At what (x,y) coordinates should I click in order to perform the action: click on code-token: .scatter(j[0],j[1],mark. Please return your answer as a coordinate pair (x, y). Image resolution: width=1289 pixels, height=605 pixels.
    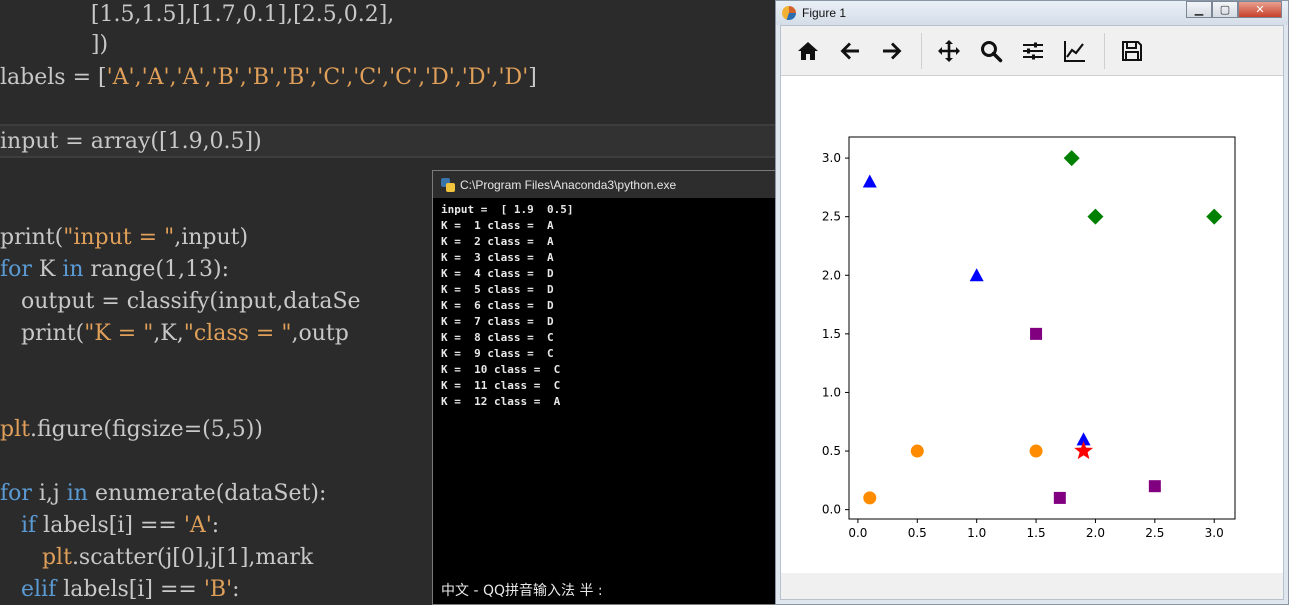
    Looking at the image, I should click on (192, 557).